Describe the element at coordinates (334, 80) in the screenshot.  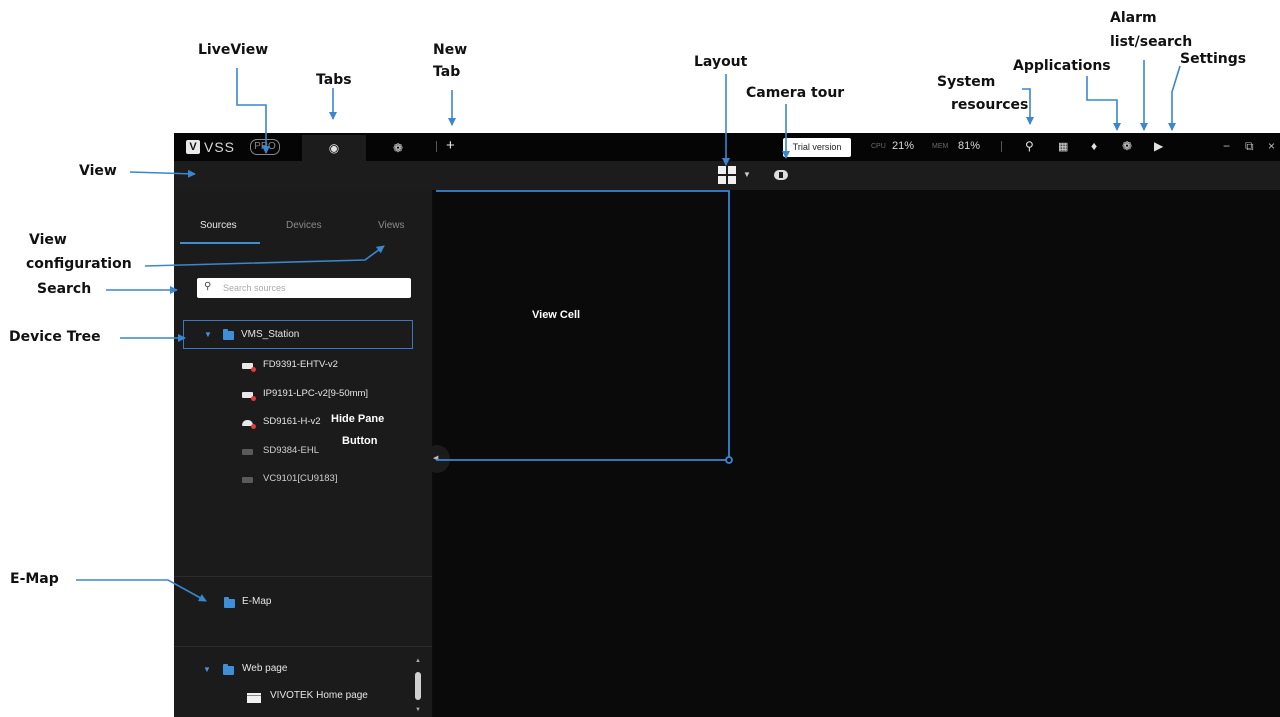
I see `annotation-tabs: Tabs` at that location.